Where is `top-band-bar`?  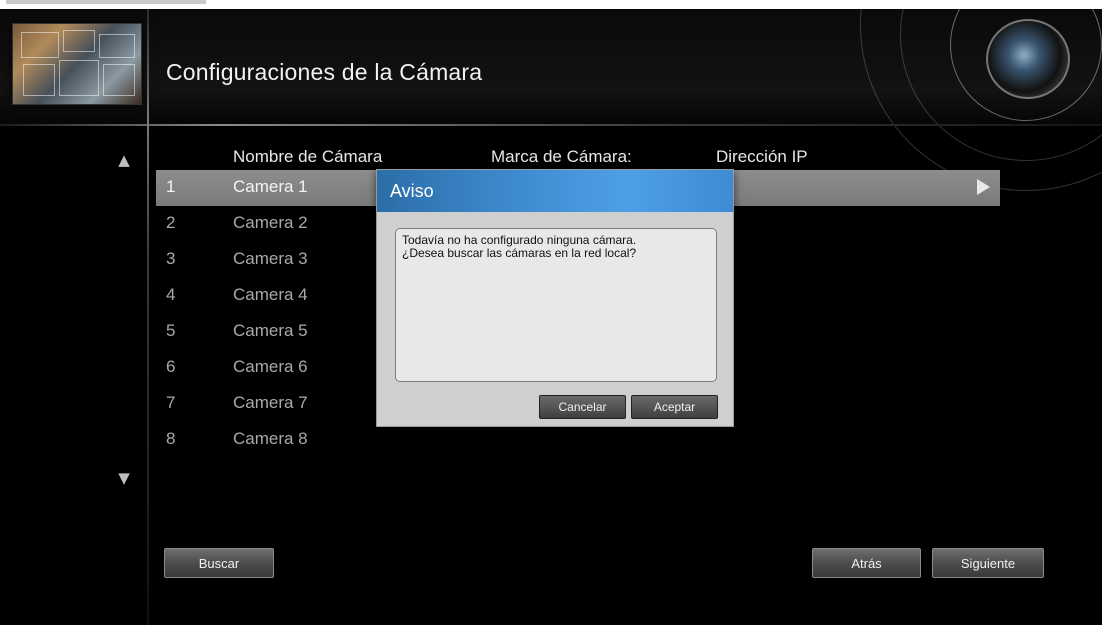 top-band-bar is located at coordinates (106, 2).